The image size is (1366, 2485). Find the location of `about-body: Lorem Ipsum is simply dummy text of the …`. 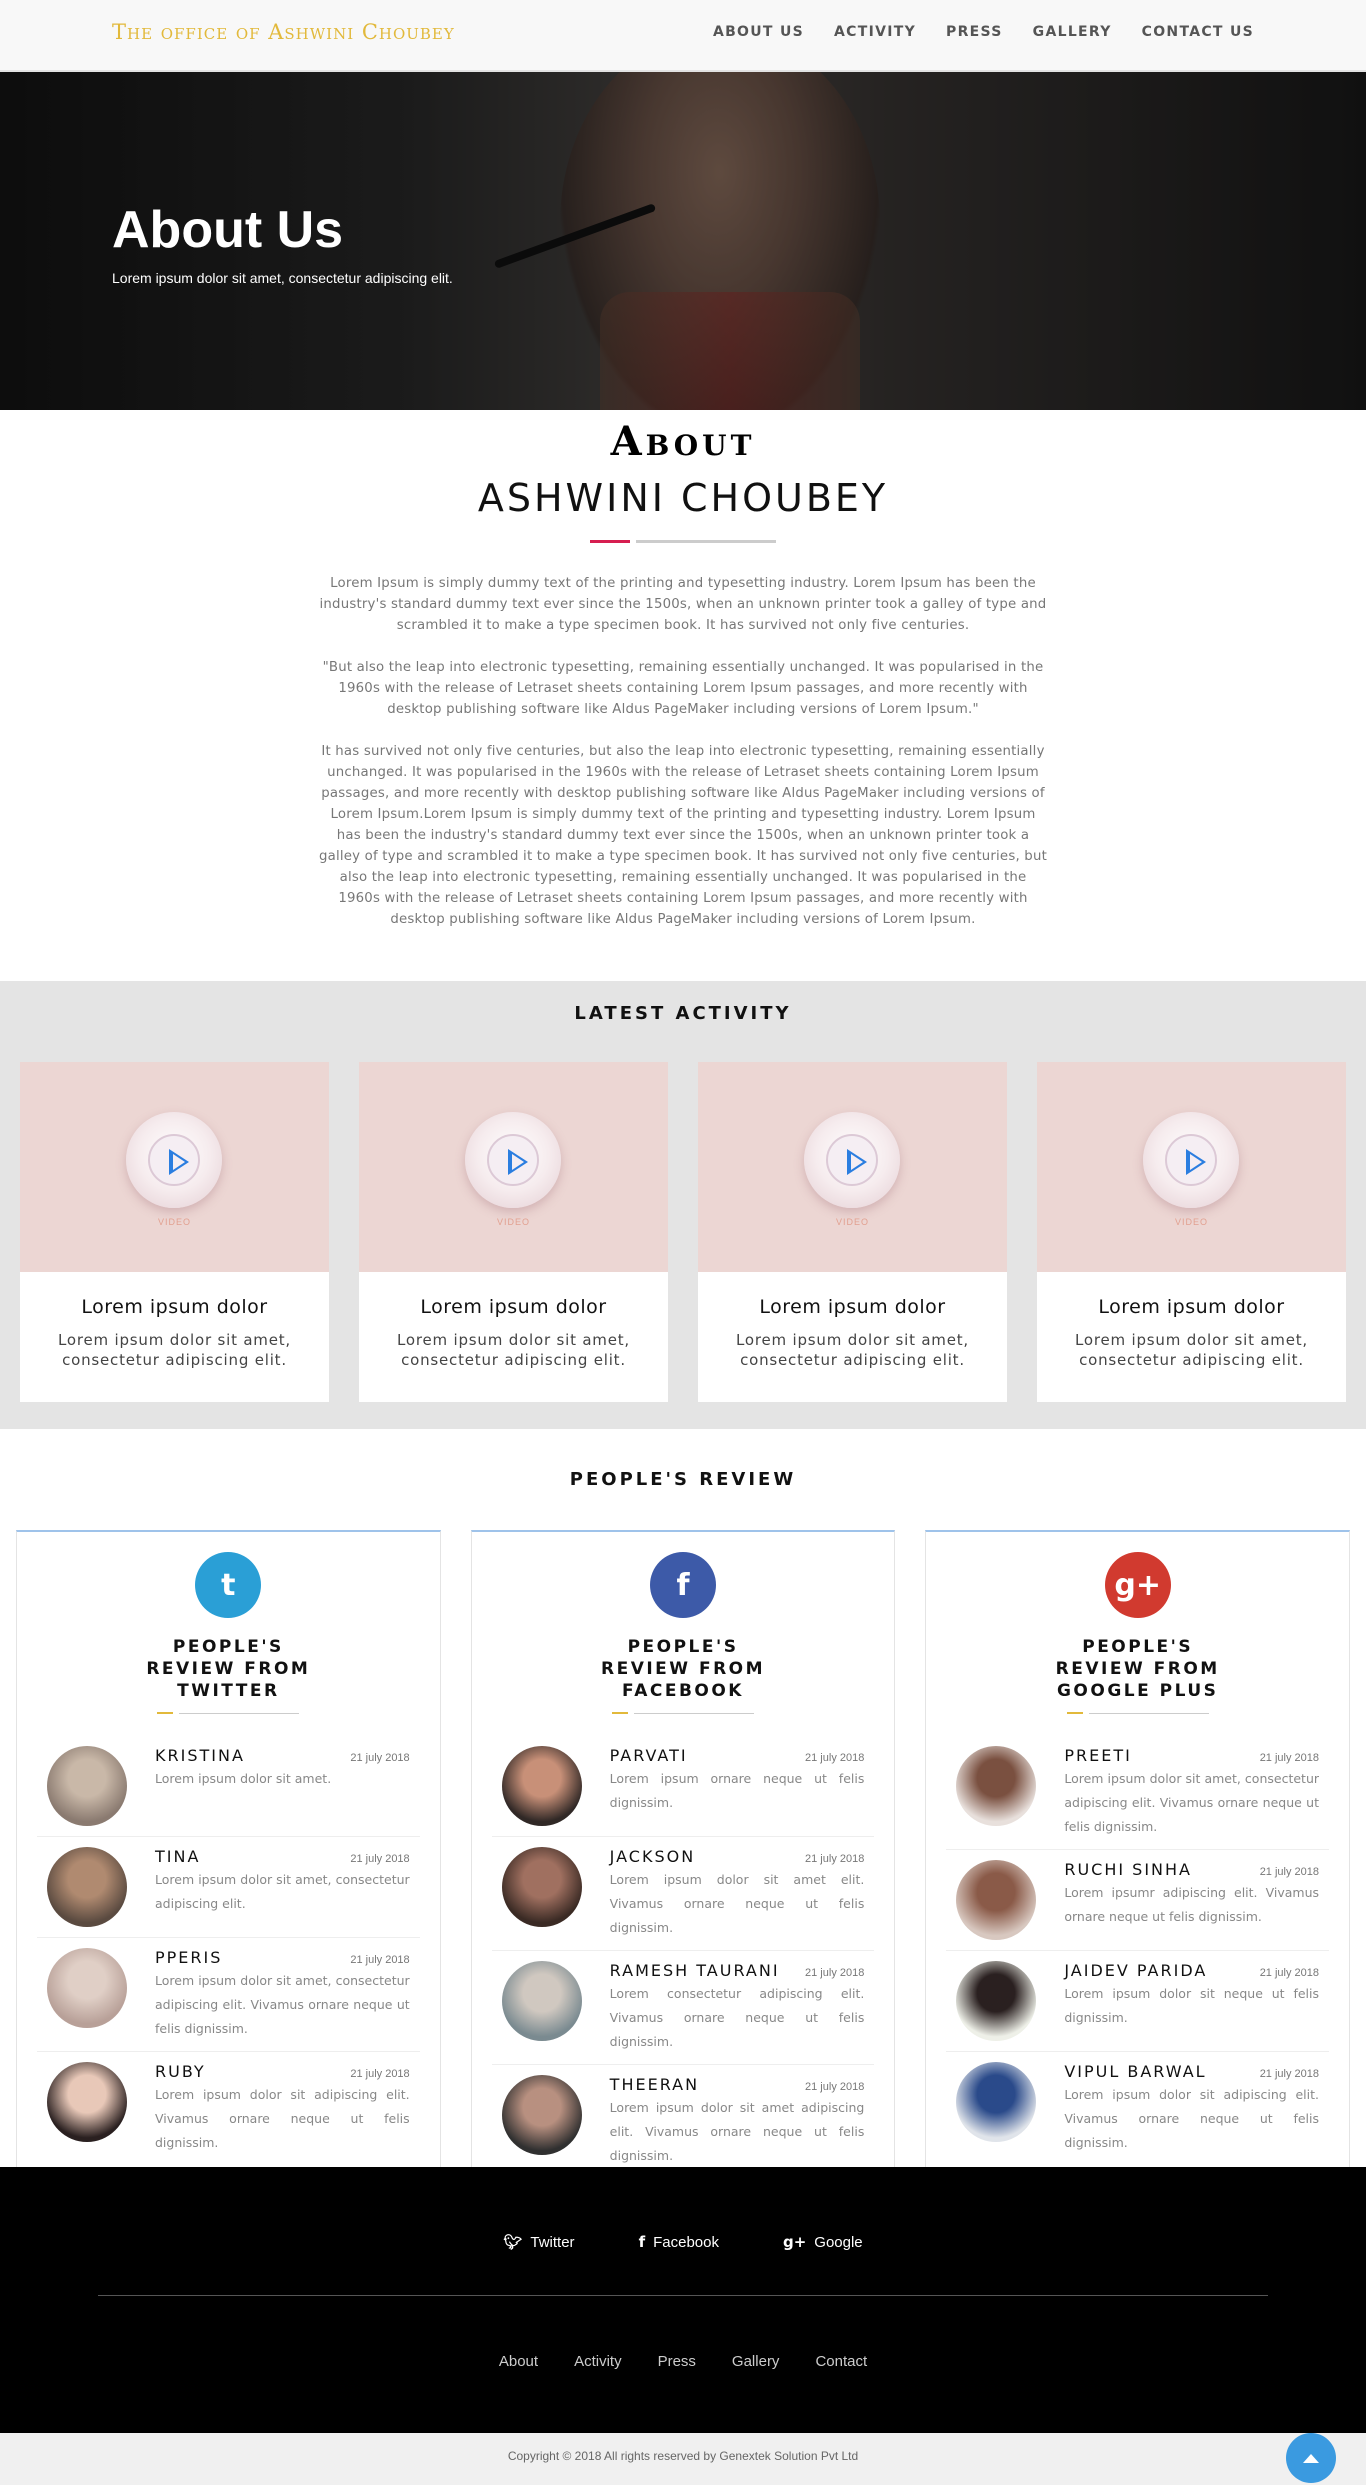

about-body: Lorem Ipsum is simply dummy text of the … is located at coordinates (683, 751).